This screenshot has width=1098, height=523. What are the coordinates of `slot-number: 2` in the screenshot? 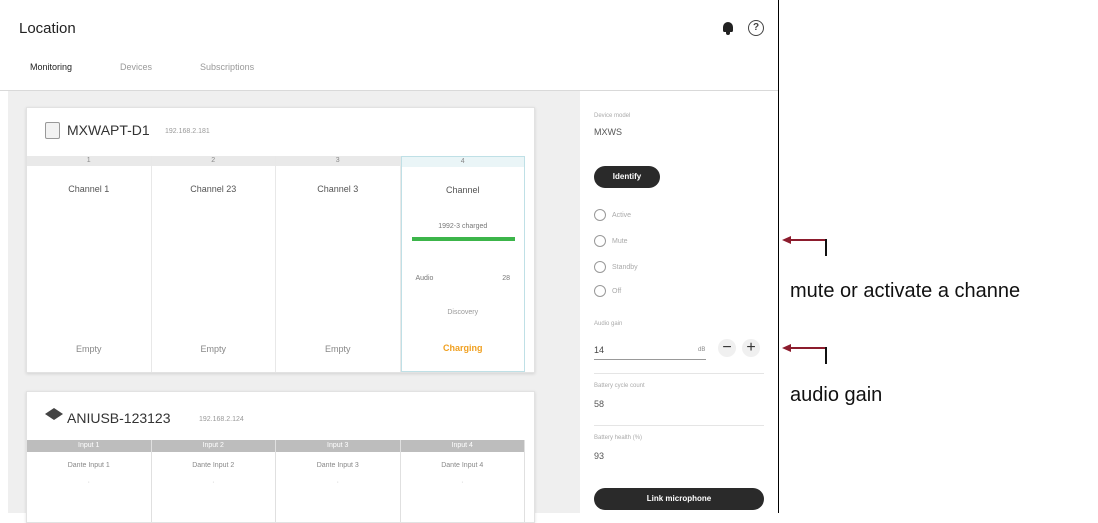 It's located at (213, 161).